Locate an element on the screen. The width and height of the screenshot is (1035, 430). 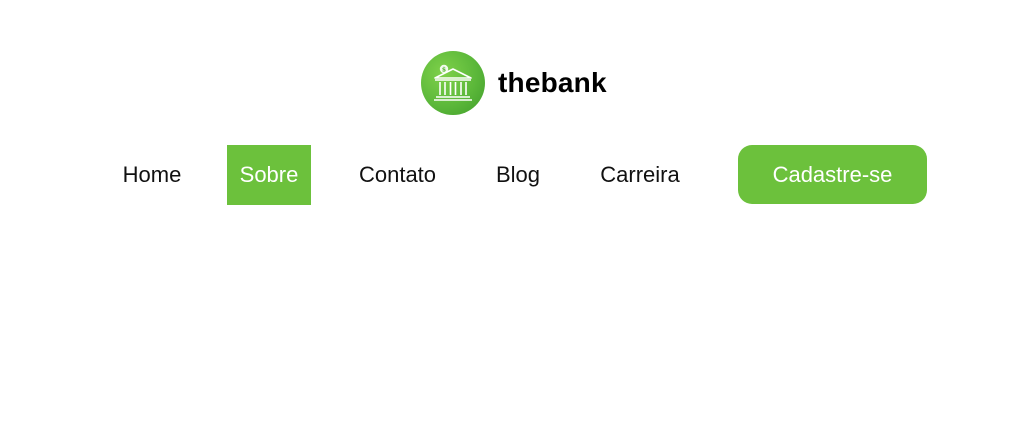
nav-item-blog: Blog is located at coordinates (518, 175).